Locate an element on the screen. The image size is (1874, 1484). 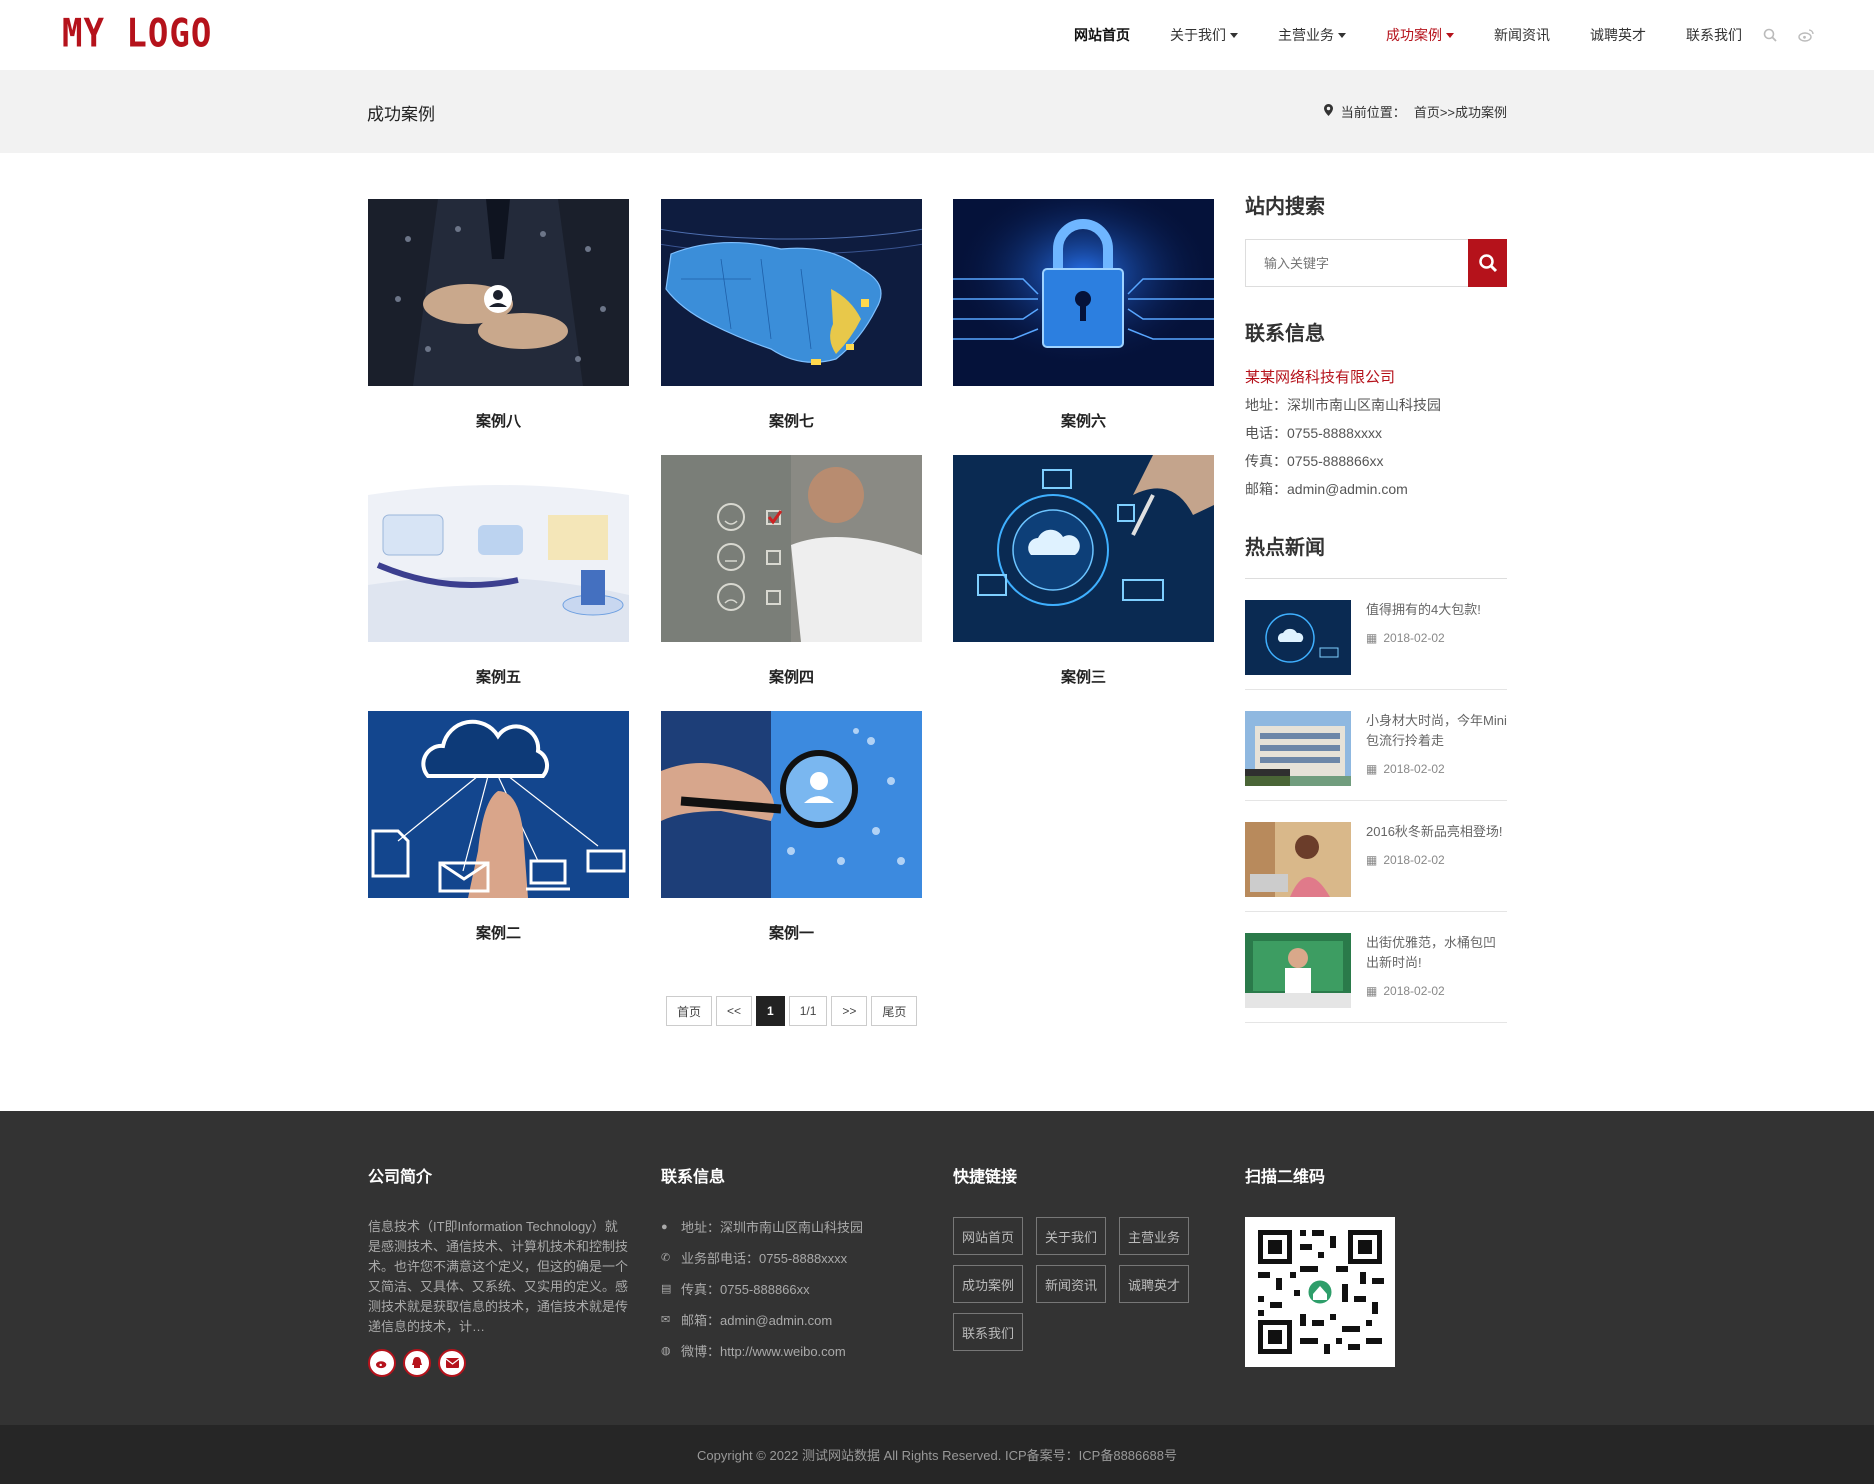
nav-contact: 联系我们 is located at coordinates (1714, 35).